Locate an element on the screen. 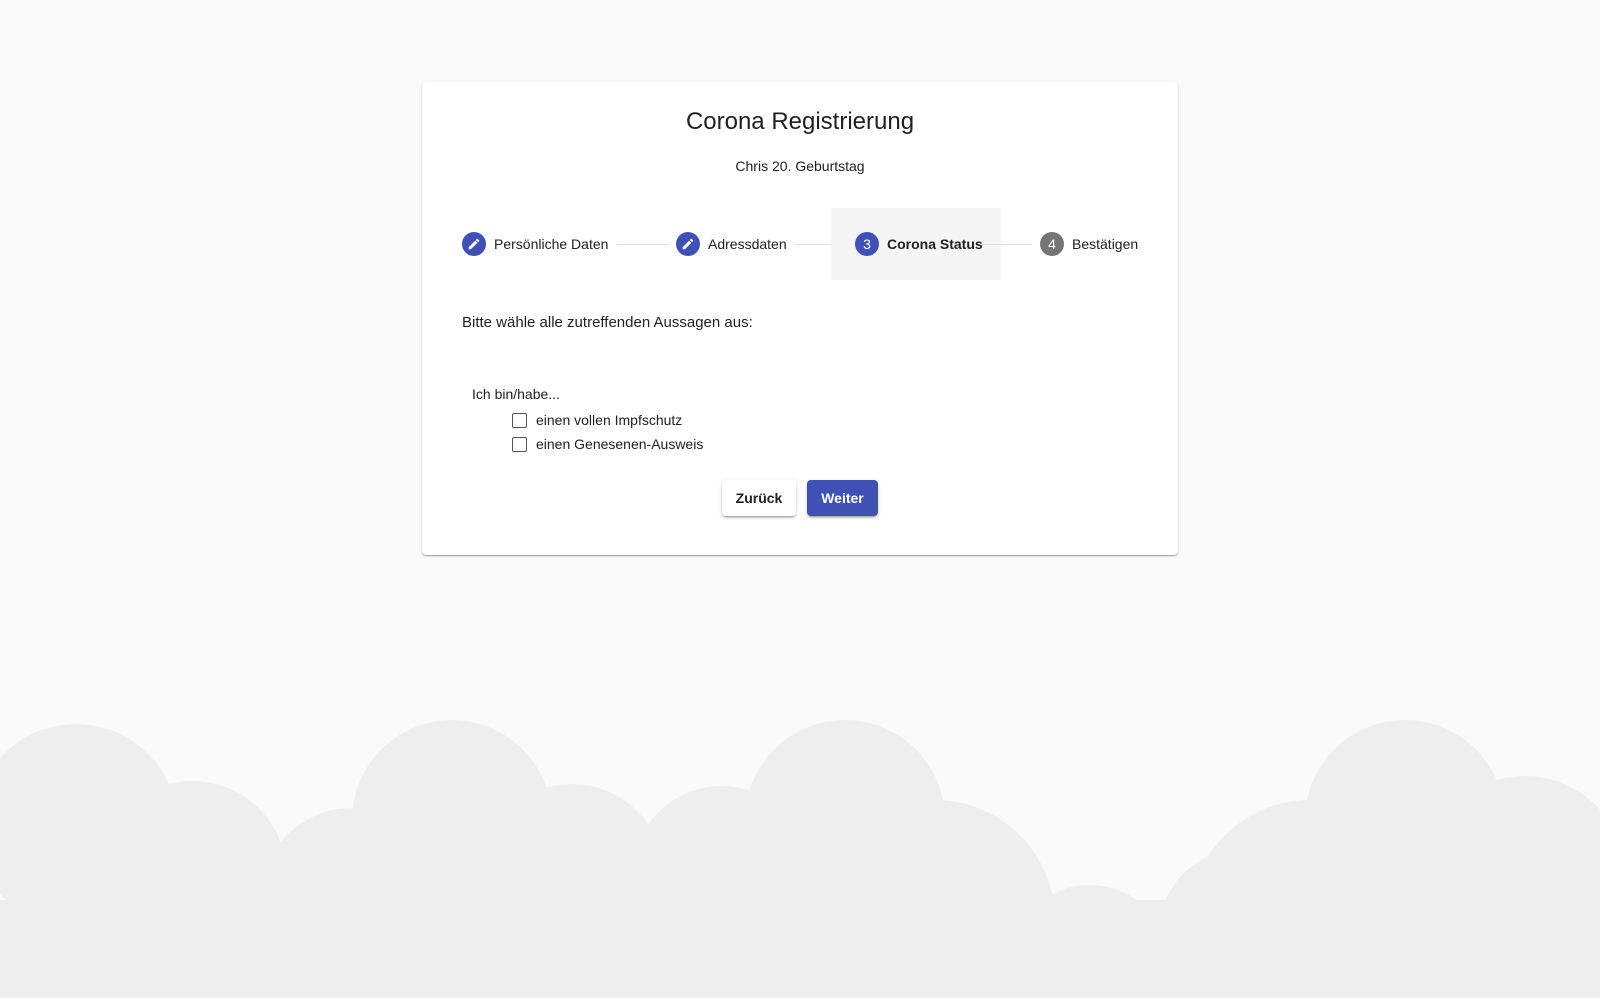  checkbox-genesenen-ausweis: einen Genesenen-Ausweis is located at coordinates (607, 444).